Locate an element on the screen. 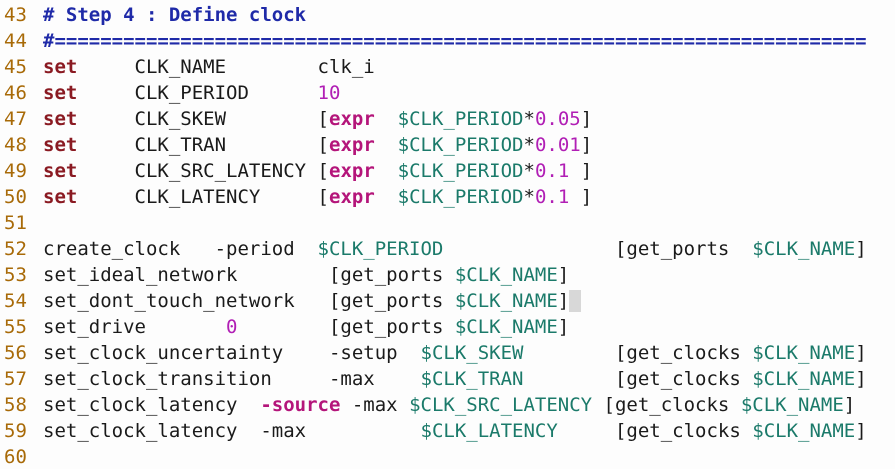 Image resolution: width=895 pixels, height=470 pixels. plain-token: [get_ports is located at coordinates (598, 249).